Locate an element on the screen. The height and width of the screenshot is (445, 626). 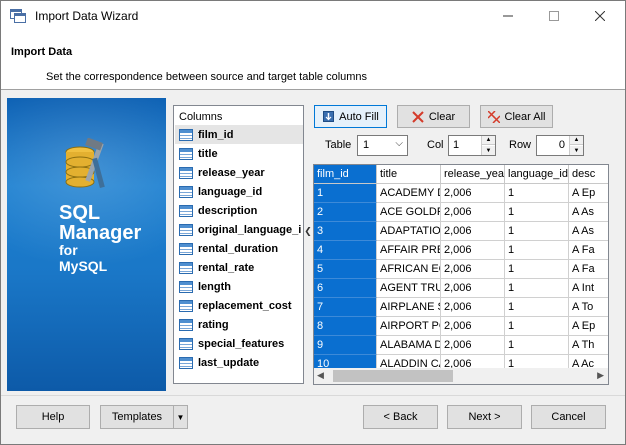
col-spinner-buttons: ▲ ▼ is located at coordinates (488, 145).